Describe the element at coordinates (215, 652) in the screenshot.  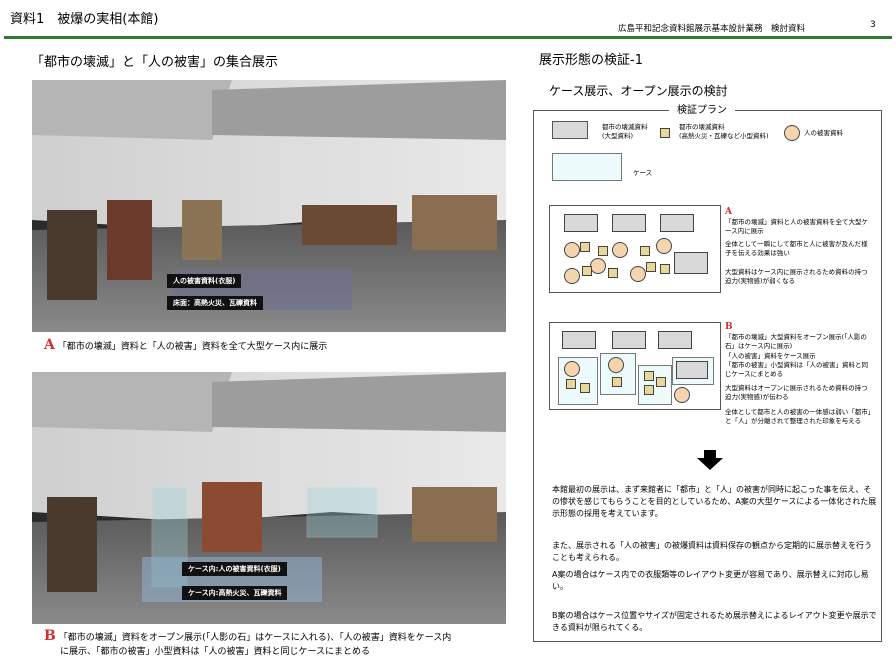
I see `caption-b-line-2: に展示、「都市の被害」小型資料は「人の被害」資料と同じケースにまとめる` at that location.